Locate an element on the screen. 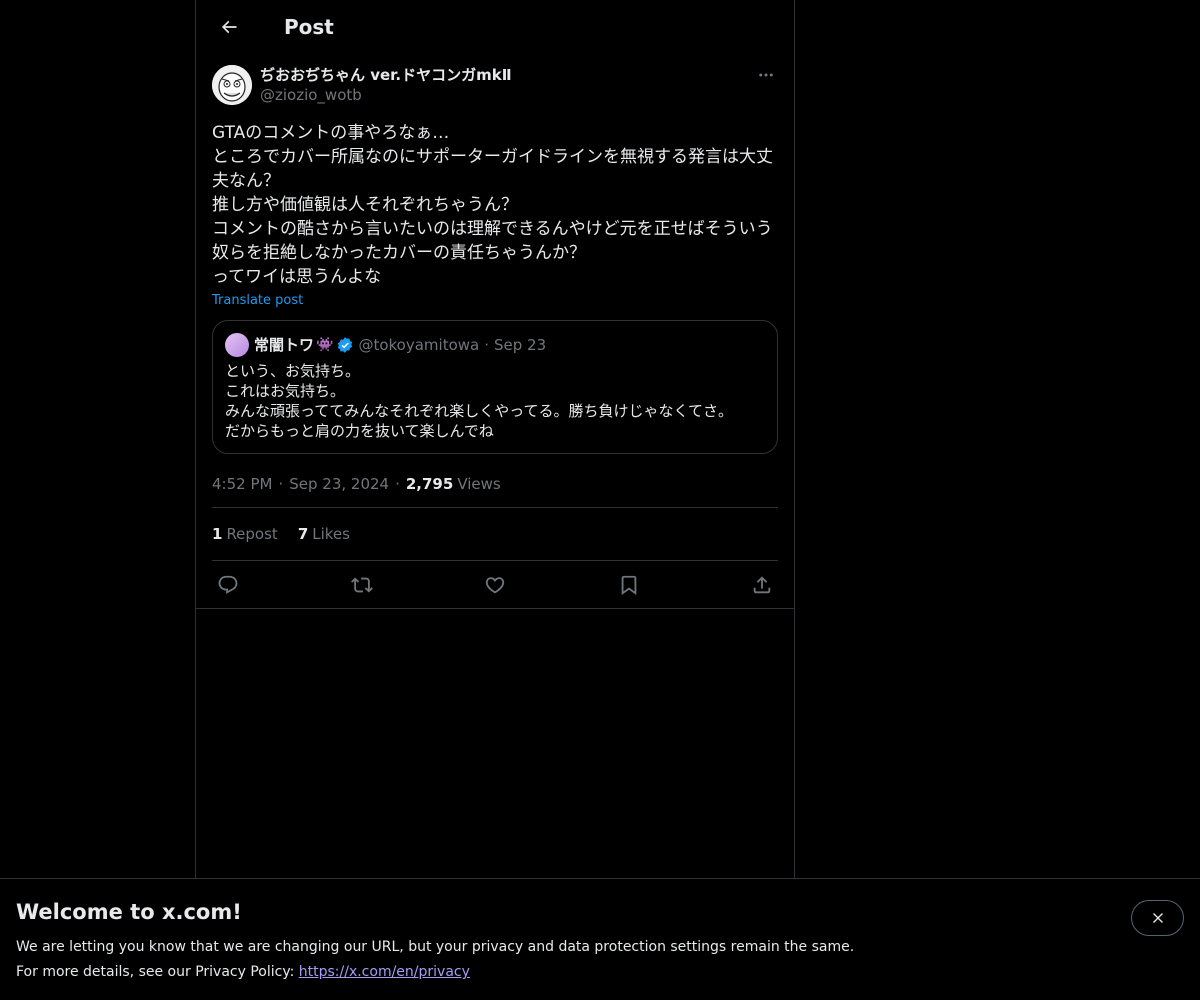 Image resolution: width=1200 pixels, height=1000 pixels. action-bar is located at coordinates (495, 584).